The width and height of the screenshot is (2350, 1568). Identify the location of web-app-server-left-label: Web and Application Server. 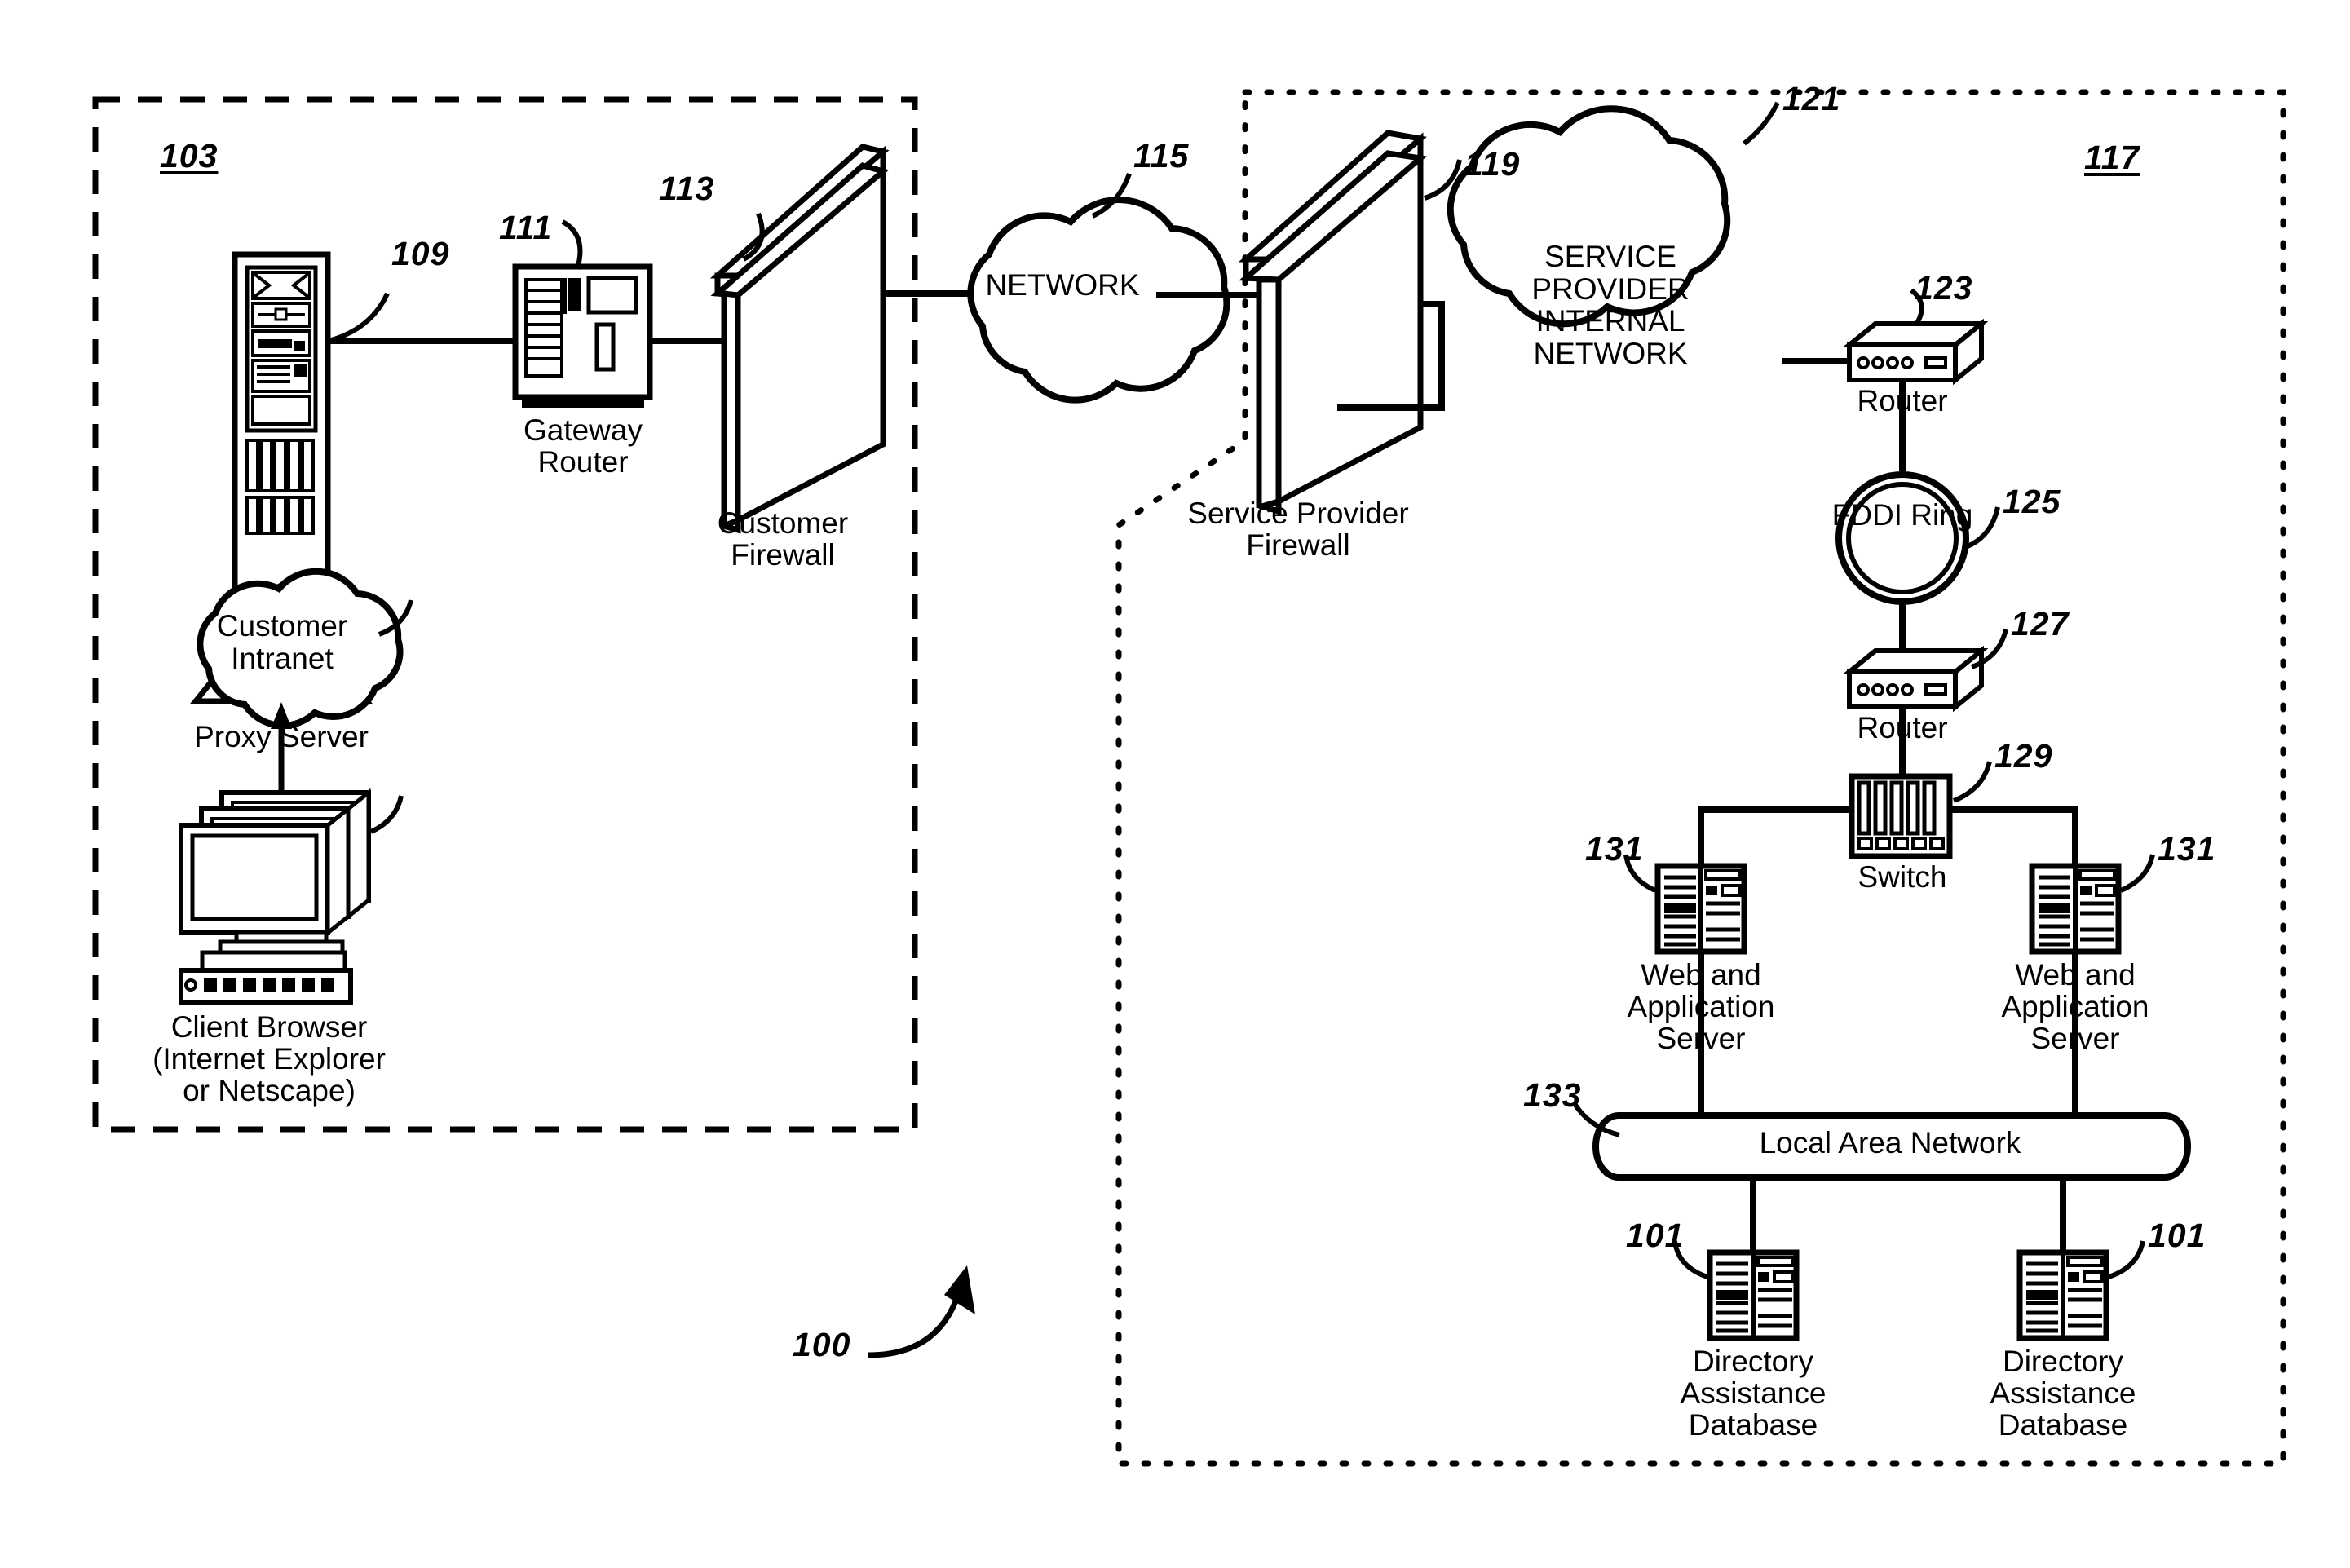
(1701, 1007).